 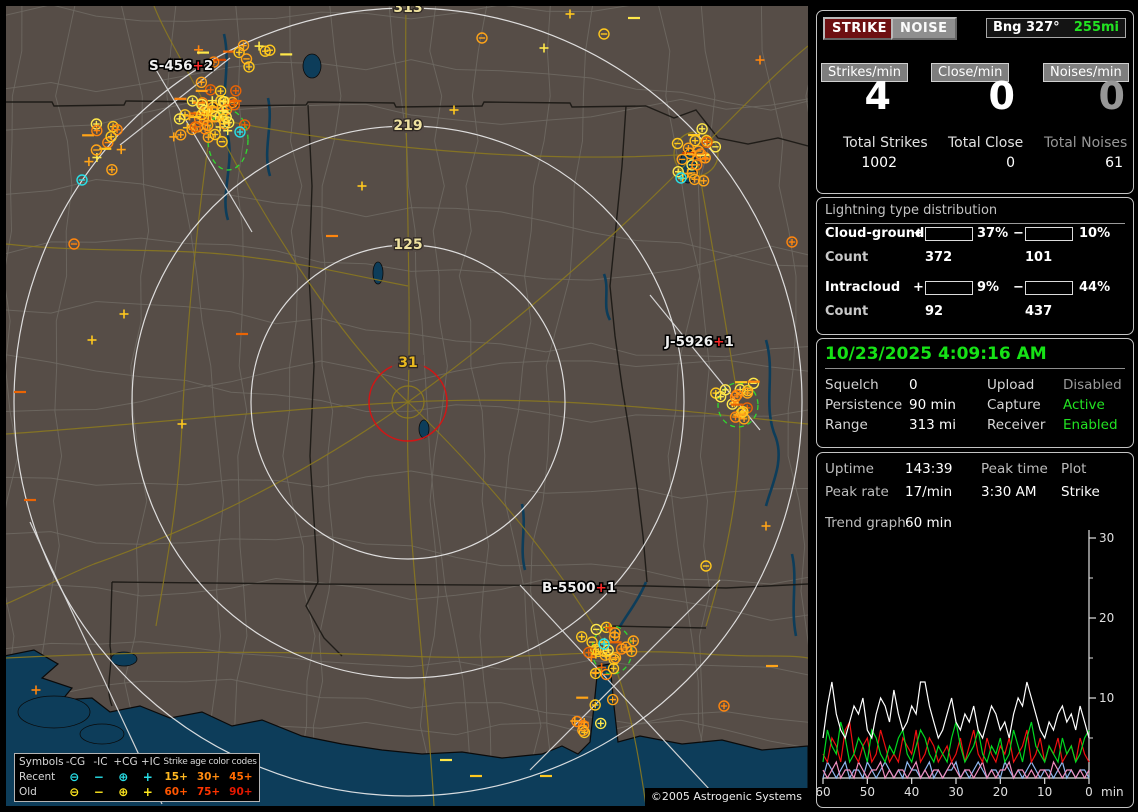 What do you see at coordinates (975, 425) in the screenshot?
I see `status-row: Range 313 mi Receiver Enabled` at bounding box center [975, 425].